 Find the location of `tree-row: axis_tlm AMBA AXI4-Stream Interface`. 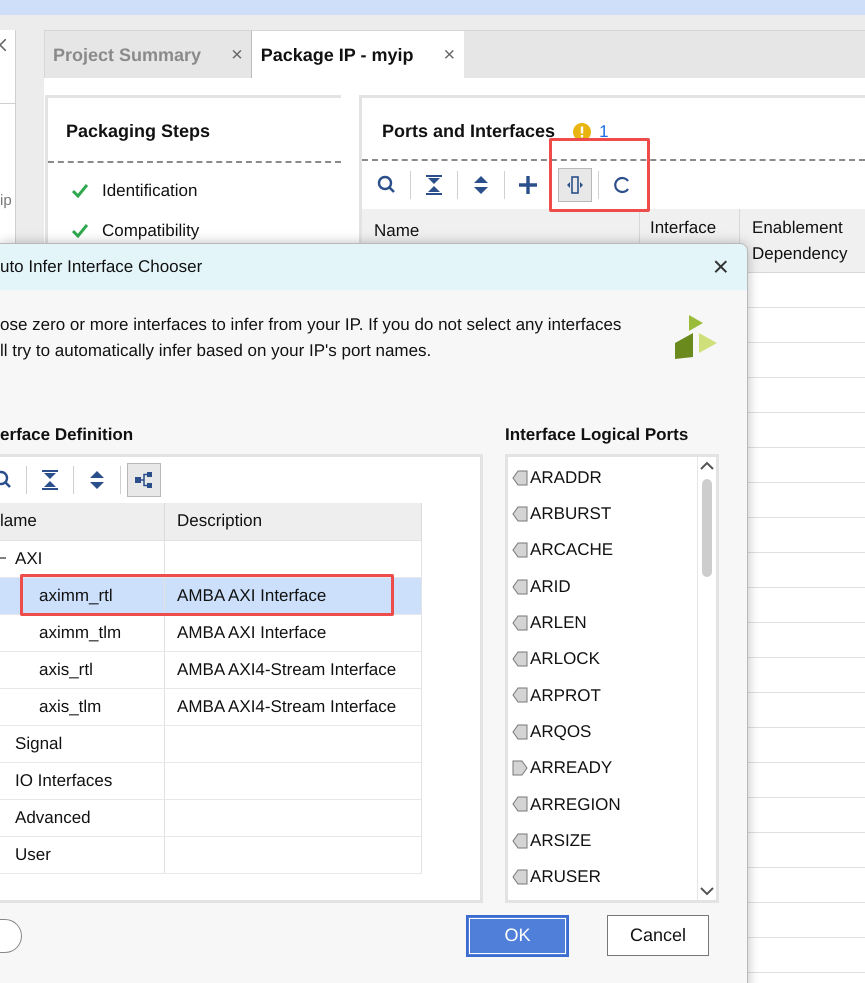

tree-row: axis_tlm AMBA AXI4-Stream Interface is located at coordinates (211, 707).